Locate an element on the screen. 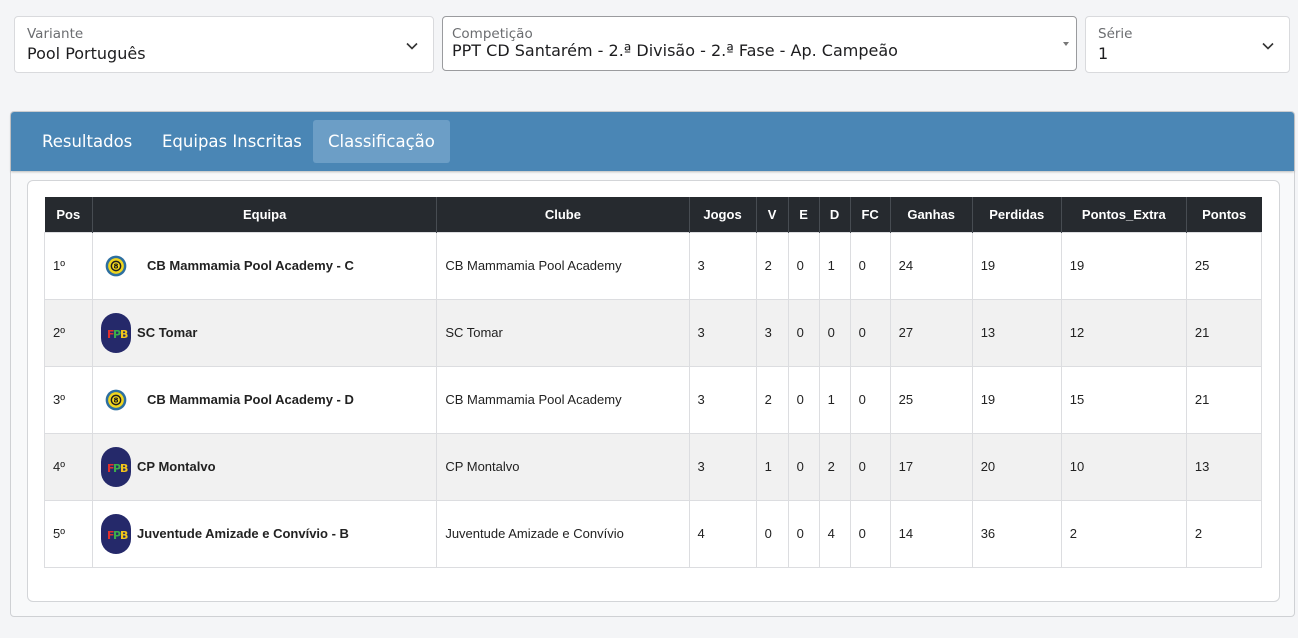 Image resolution: width=1298 pixels, height=638 pixels. team-name: CB Mammamia Pool Academy - D is located at coordinates (250, 399).